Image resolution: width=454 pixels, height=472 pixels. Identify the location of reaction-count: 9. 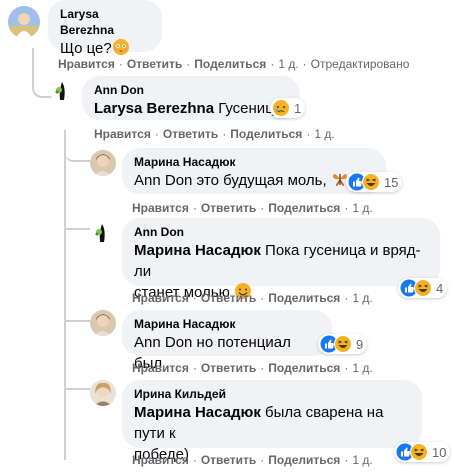
(360, 344).